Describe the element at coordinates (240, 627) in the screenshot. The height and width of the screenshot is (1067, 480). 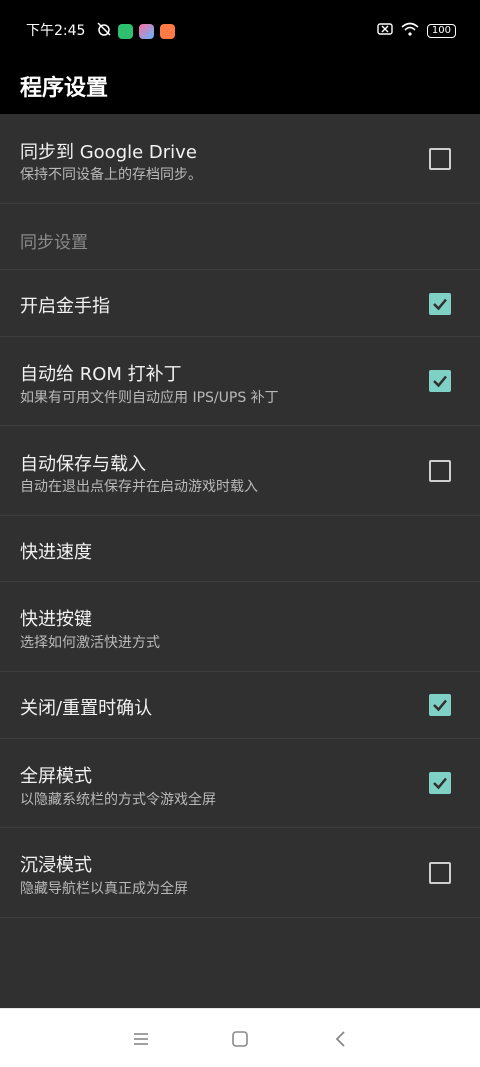
I see `setting-fast-forward-key: 快进按键 选择如何激活快进方式` at that location.